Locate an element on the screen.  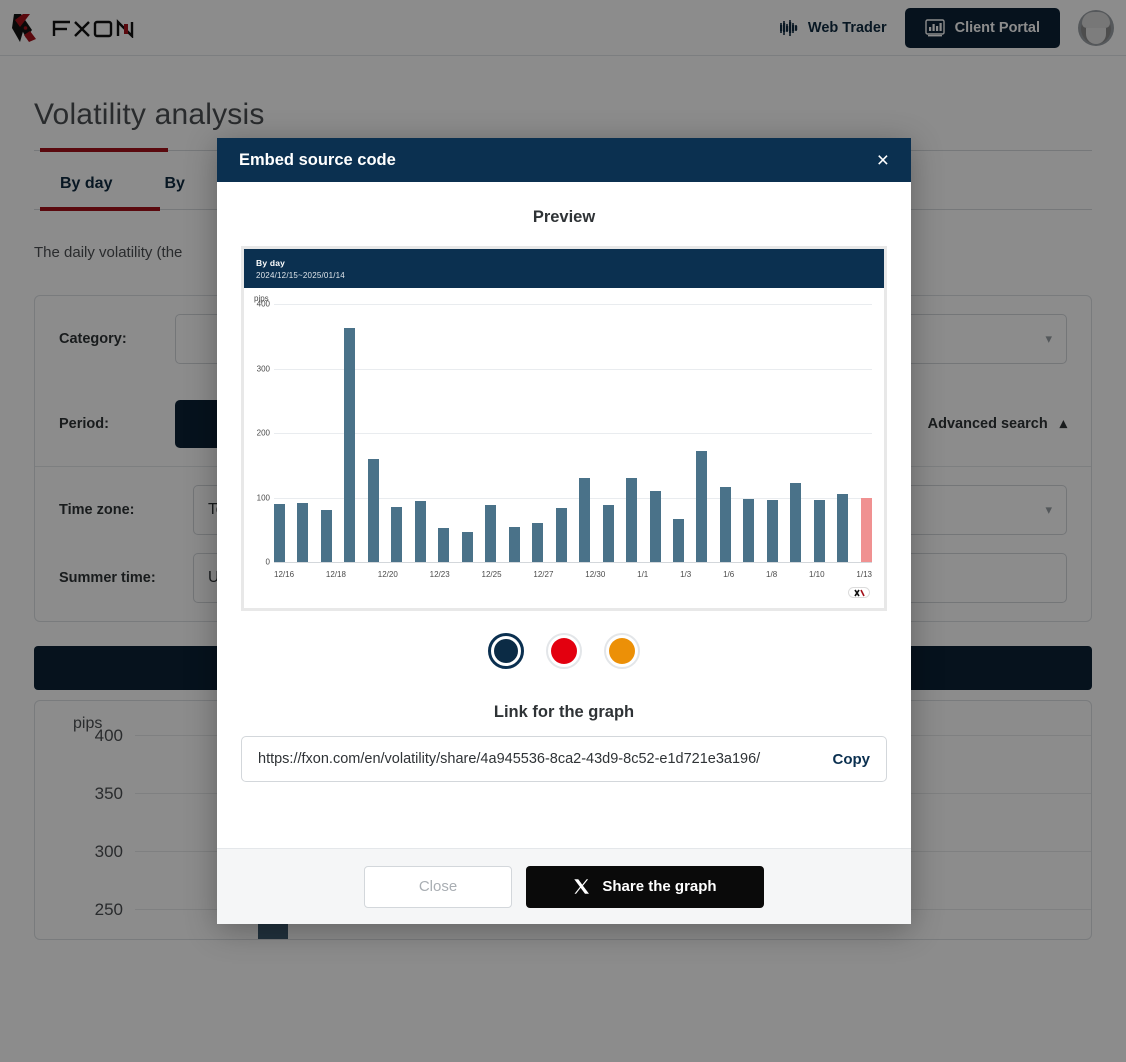
preview-xtick: 1/6 is located at coordinates (729, 574).